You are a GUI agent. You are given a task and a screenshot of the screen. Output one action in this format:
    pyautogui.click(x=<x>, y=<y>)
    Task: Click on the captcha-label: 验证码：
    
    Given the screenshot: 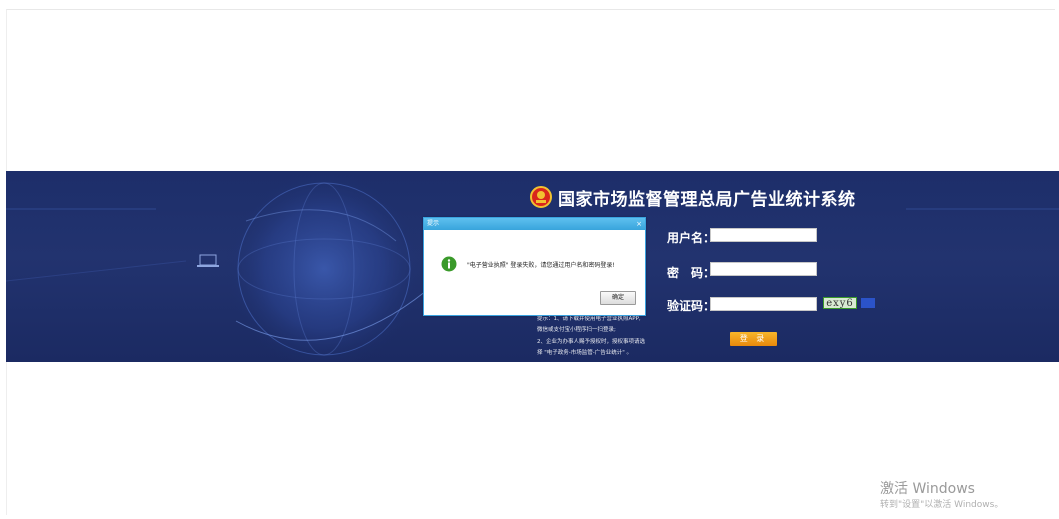 What is the action you would take?
    pyautogui.click(x=691, y=306)
    